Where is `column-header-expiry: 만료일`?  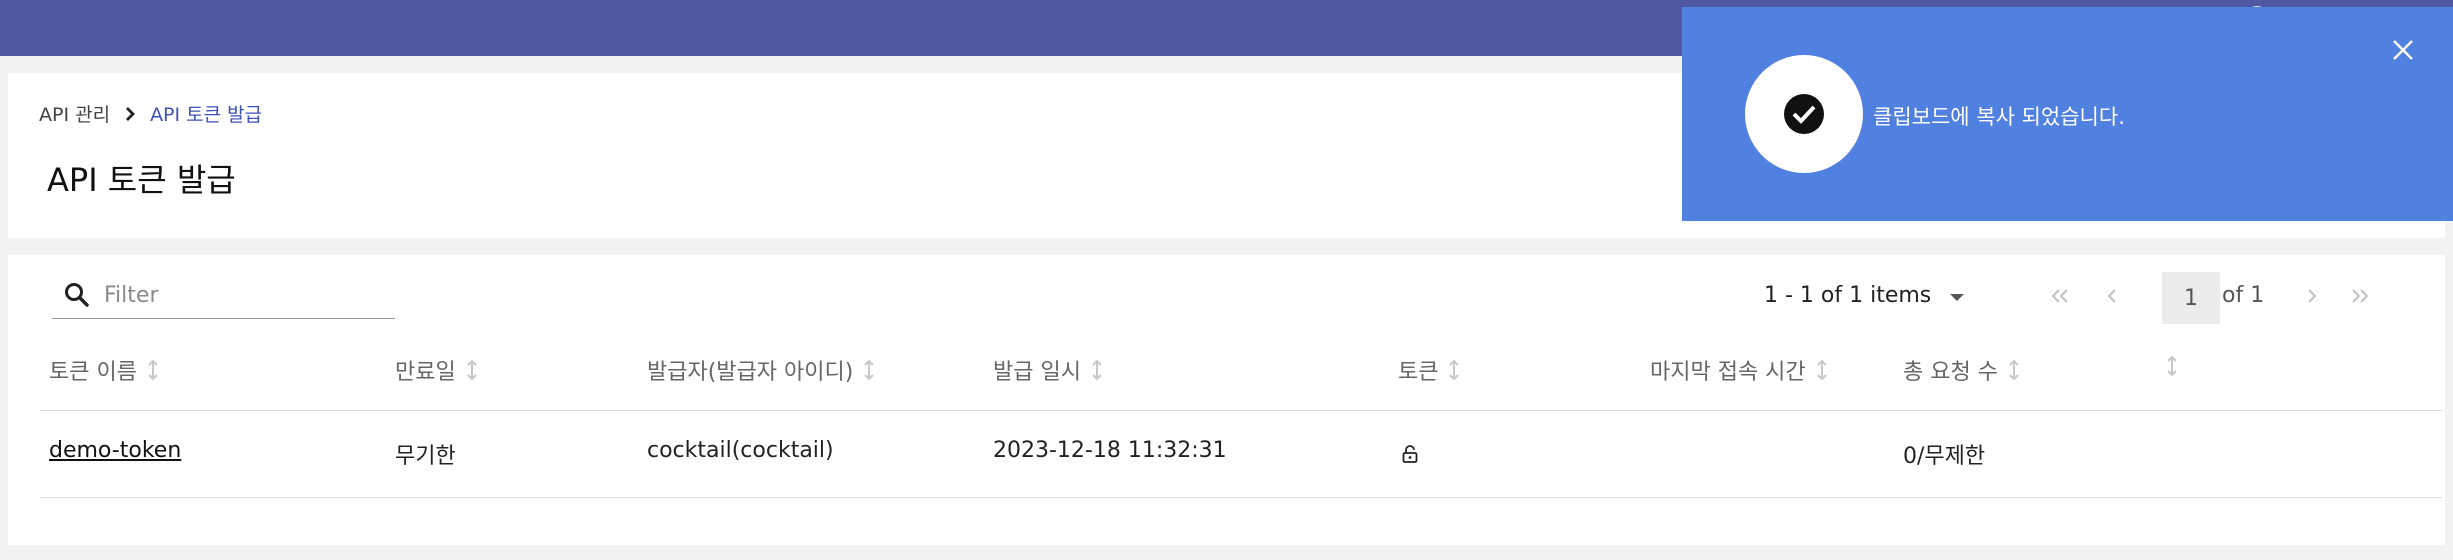 column-header-expiry: 만료일 is located at coordinates (436, 370).